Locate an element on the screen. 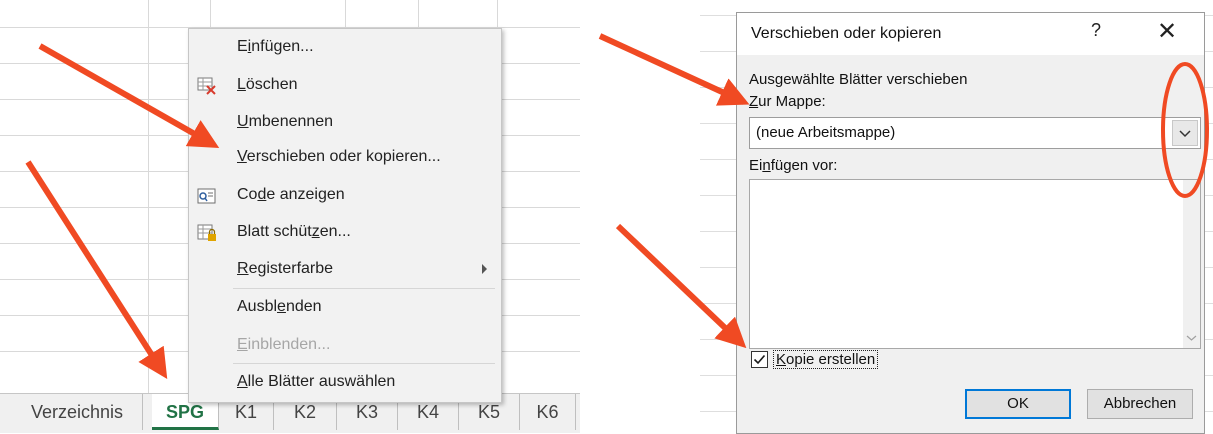  help-button: ? is located at coordinates (1096, 30).